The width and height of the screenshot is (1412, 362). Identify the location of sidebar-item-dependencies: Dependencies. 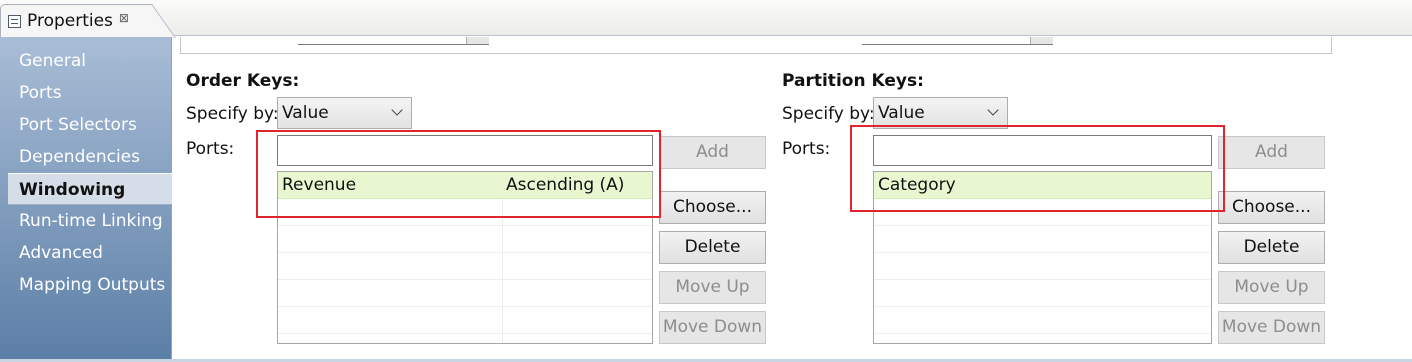
(90, 157).